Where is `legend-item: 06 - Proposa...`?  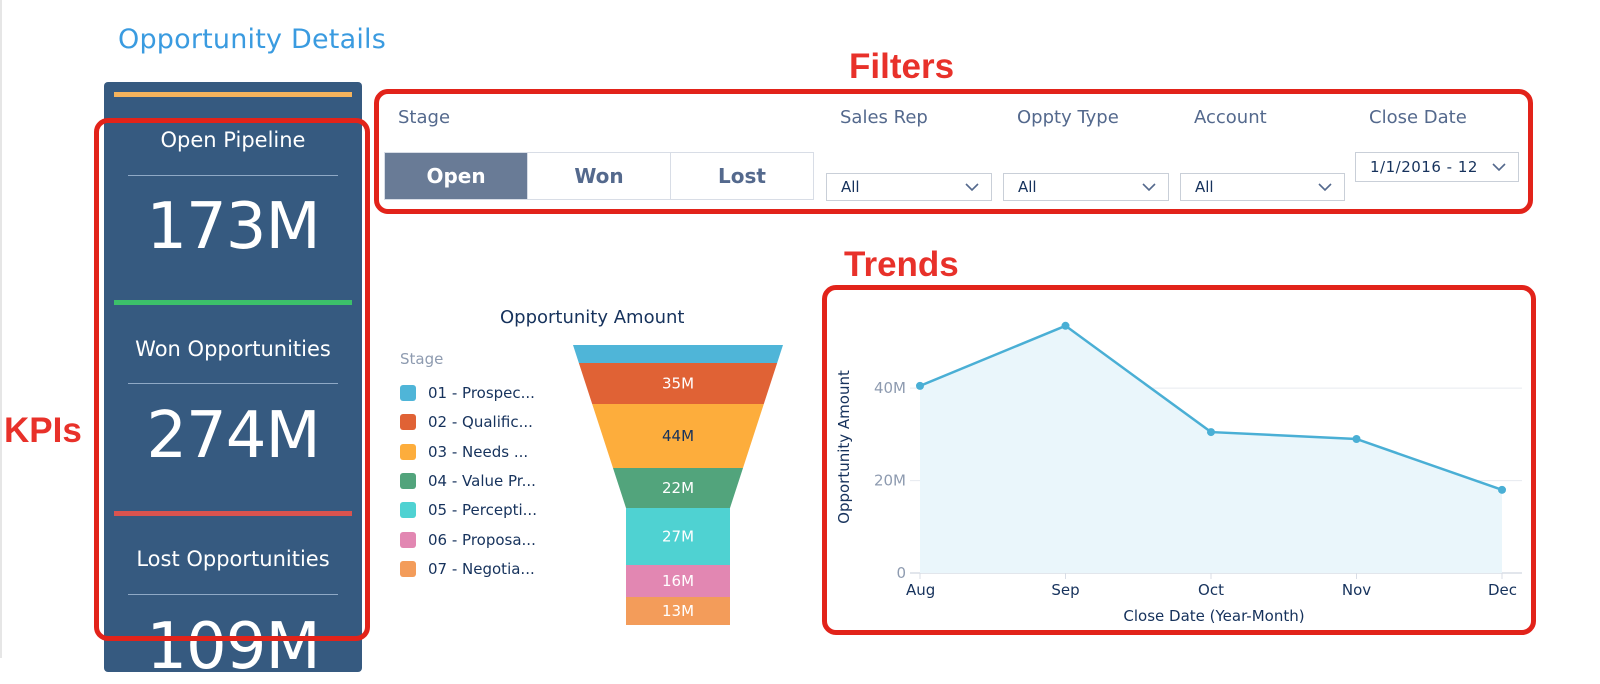
legend-item: 06 - Proposa... is located at coordinates (468, 540).